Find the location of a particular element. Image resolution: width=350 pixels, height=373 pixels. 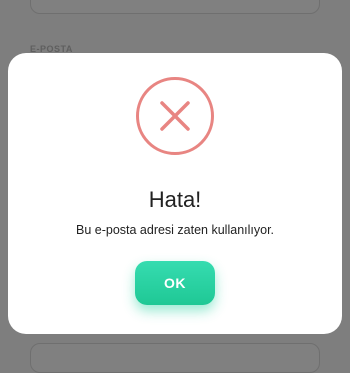

error-x-circle-icon is located at coordinates (175, 116).